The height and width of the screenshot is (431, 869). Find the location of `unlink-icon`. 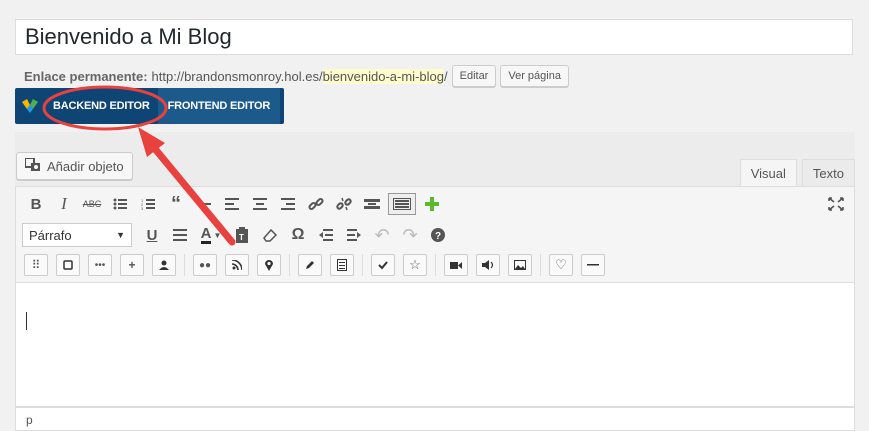

unlink-icon is located at coordinates (344, 204).